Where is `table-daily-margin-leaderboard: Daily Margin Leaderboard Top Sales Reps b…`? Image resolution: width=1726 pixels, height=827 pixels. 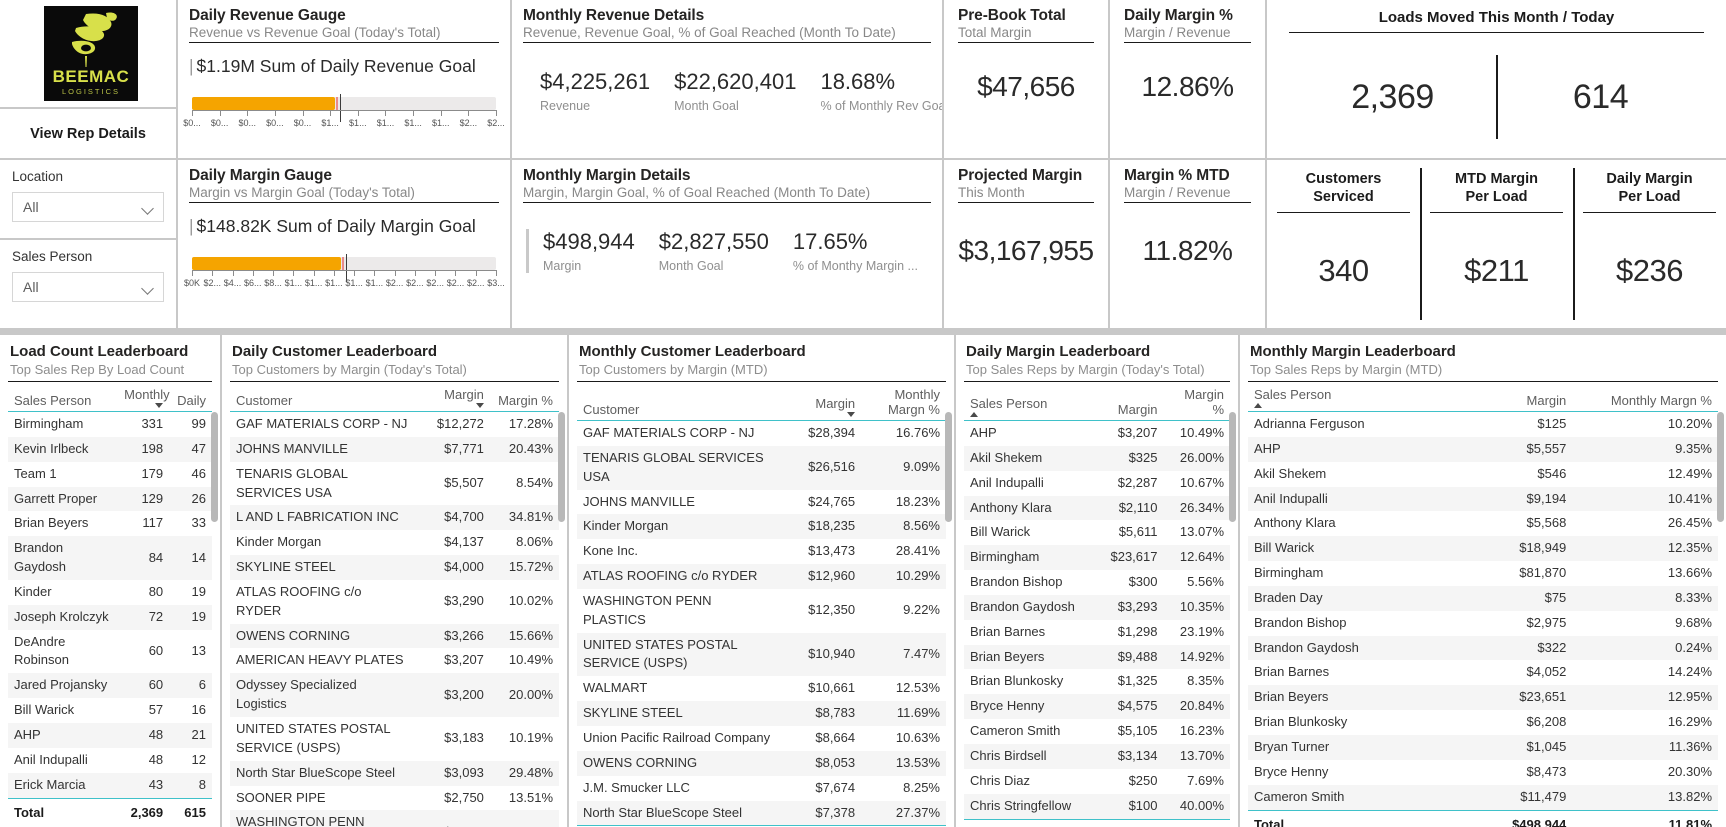 table-daily-margin-leaderboard: Daily Margin Leaderboard Top Sales Reps b… is located at coordinates (1097, 581).